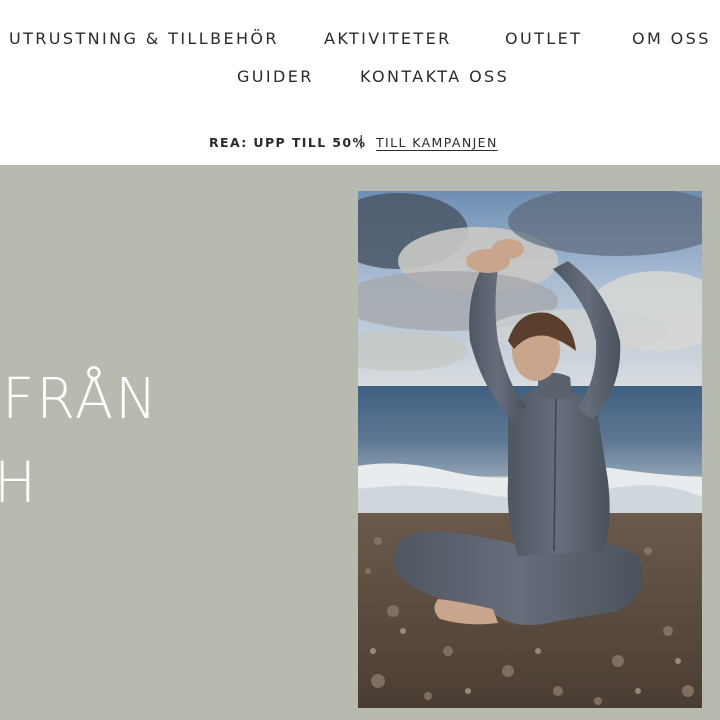  I want to click on nav-link-utrustning: UTRUSTNING & TILLBEHÖR, so click(144, 38).